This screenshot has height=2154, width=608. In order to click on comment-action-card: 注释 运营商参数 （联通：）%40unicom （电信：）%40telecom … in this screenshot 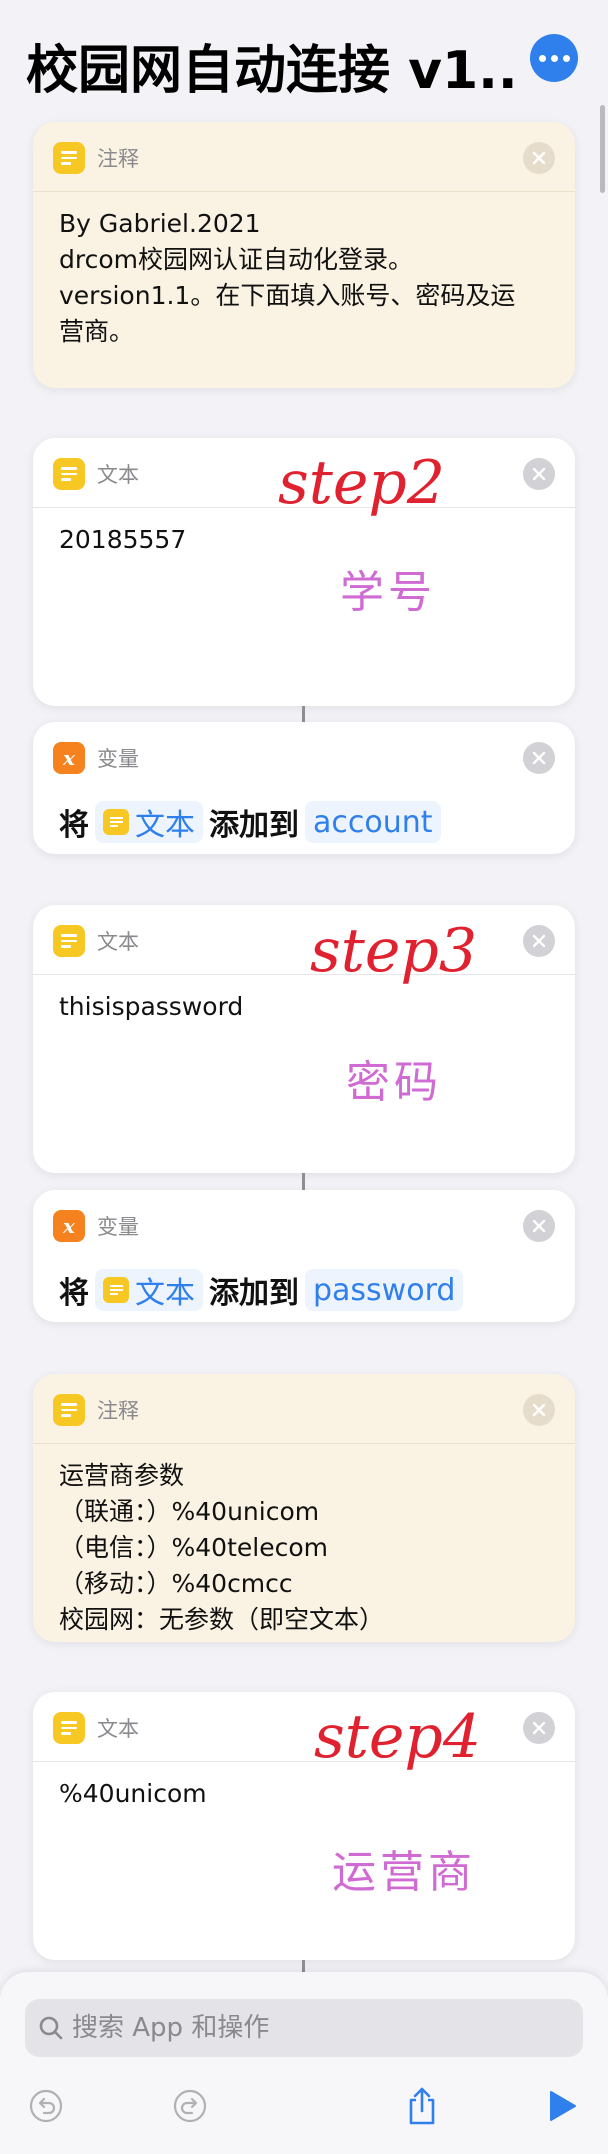, I will do `click(304, 1508)`.